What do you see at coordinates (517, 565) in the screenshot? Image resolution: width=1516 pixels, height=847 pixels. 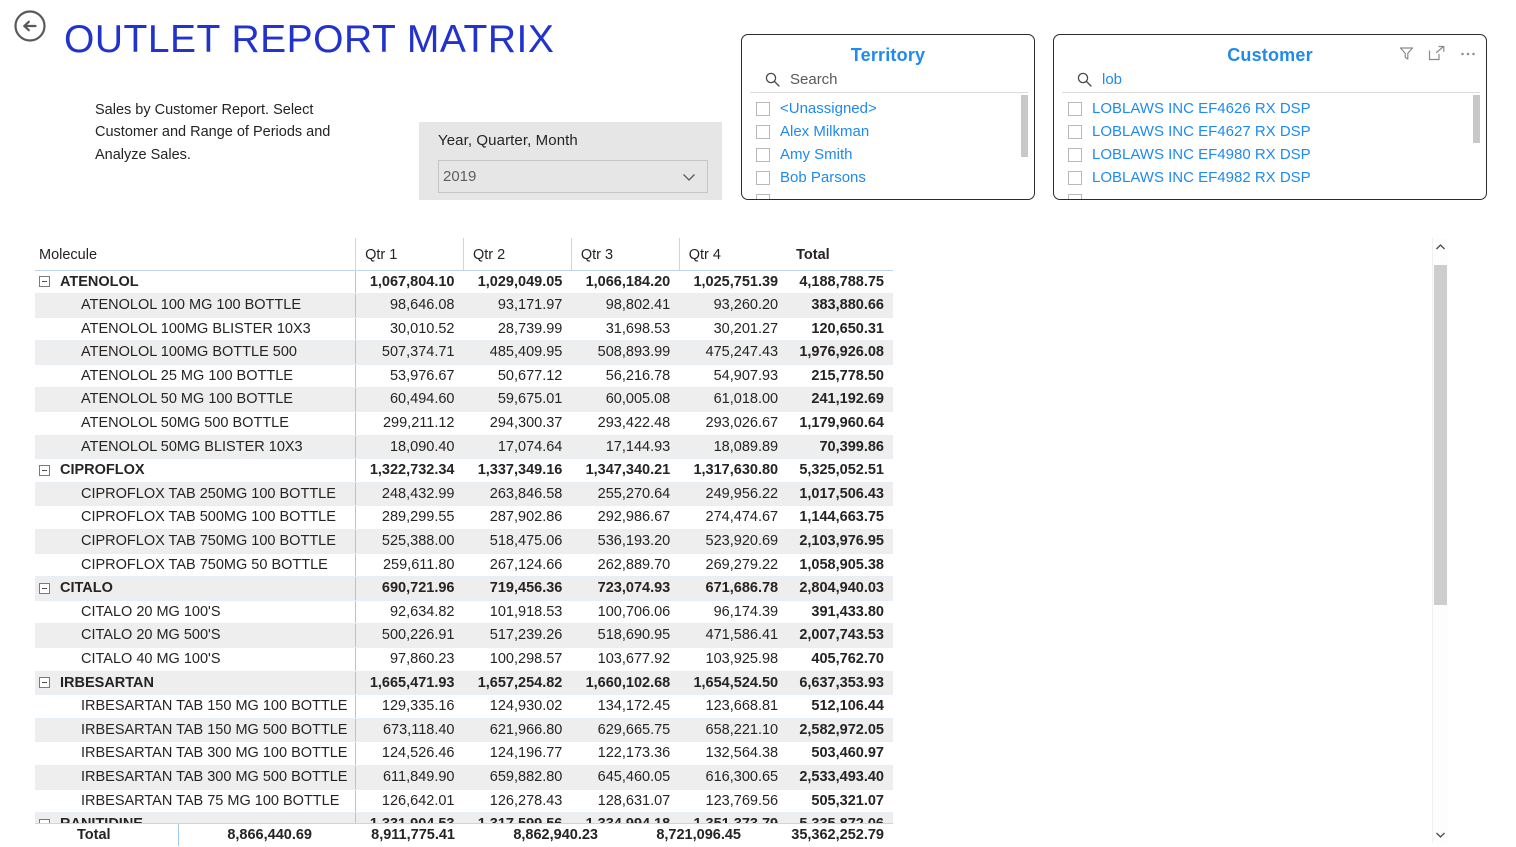 I see `cell-qtr: 267,124.66` at bounding box center [517, 565].